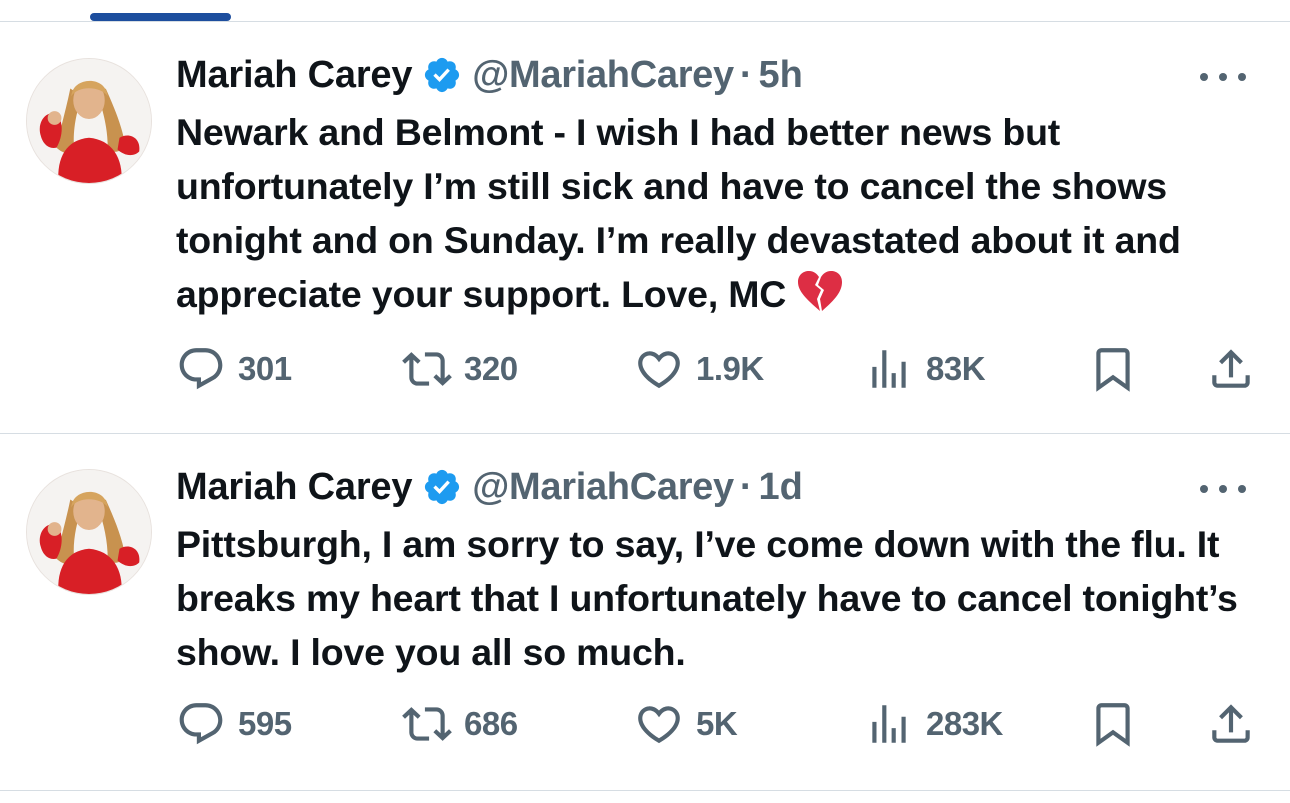  What do you see at coordinates (460, 369) in the screenshot?
I see `repost-button: 320` at bounding box center [460, 369].